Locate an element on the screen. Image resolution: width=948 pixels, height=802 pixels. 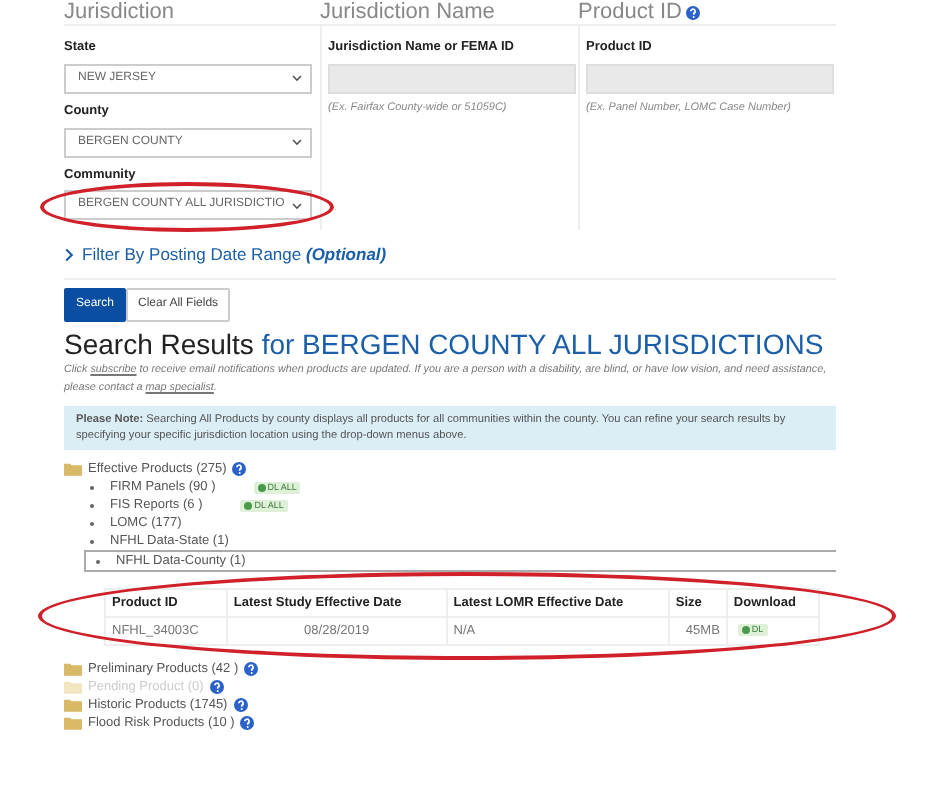
panel-heading: Jurisdiction Name is located at coordinates (407, 12).